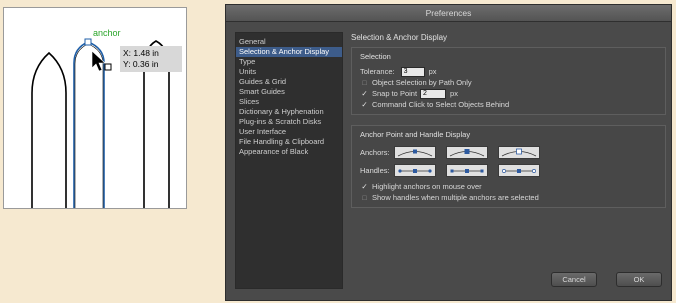 The image size is (676, 303). I want to click on category-item-file-handling: File Handling & Clipboard, so click(289, 142).